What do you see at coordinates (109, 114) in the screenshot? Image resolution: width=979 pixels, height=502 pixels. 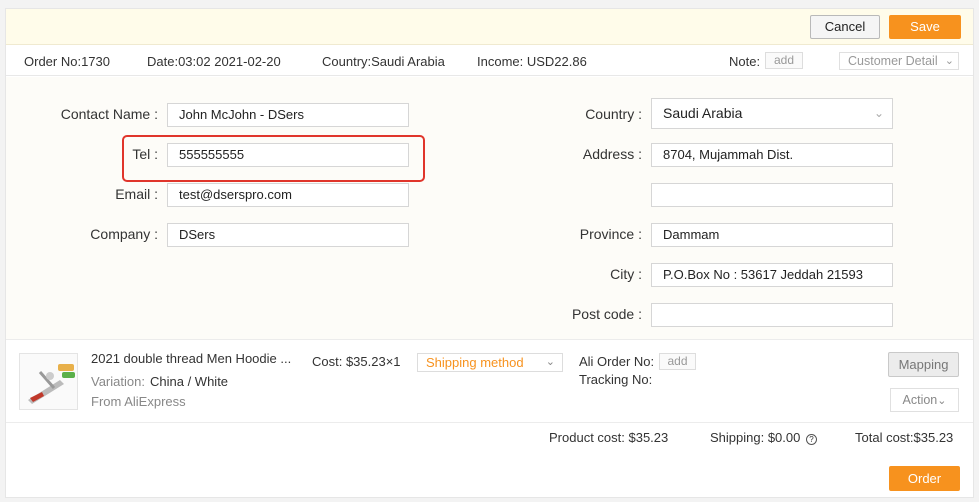 I see `contact-name-label: Contact Name :` at bounding box center [109, 114].